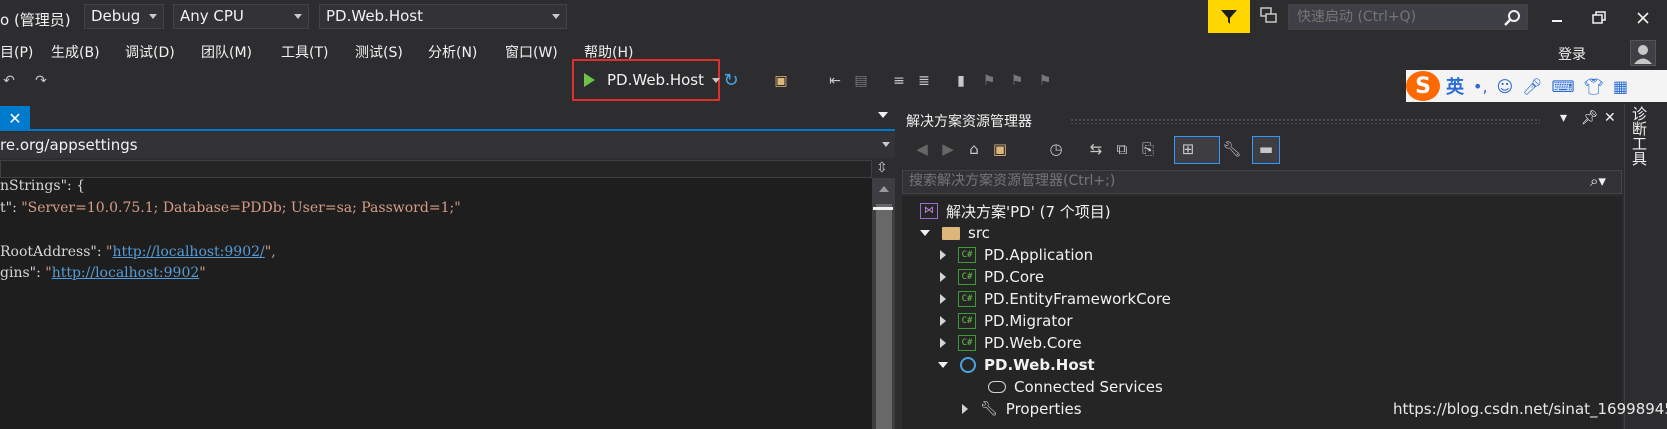 The height and width of the screenshot is (429, 1667). I want to click on menu-team: 团队(M), so click(226, 52).